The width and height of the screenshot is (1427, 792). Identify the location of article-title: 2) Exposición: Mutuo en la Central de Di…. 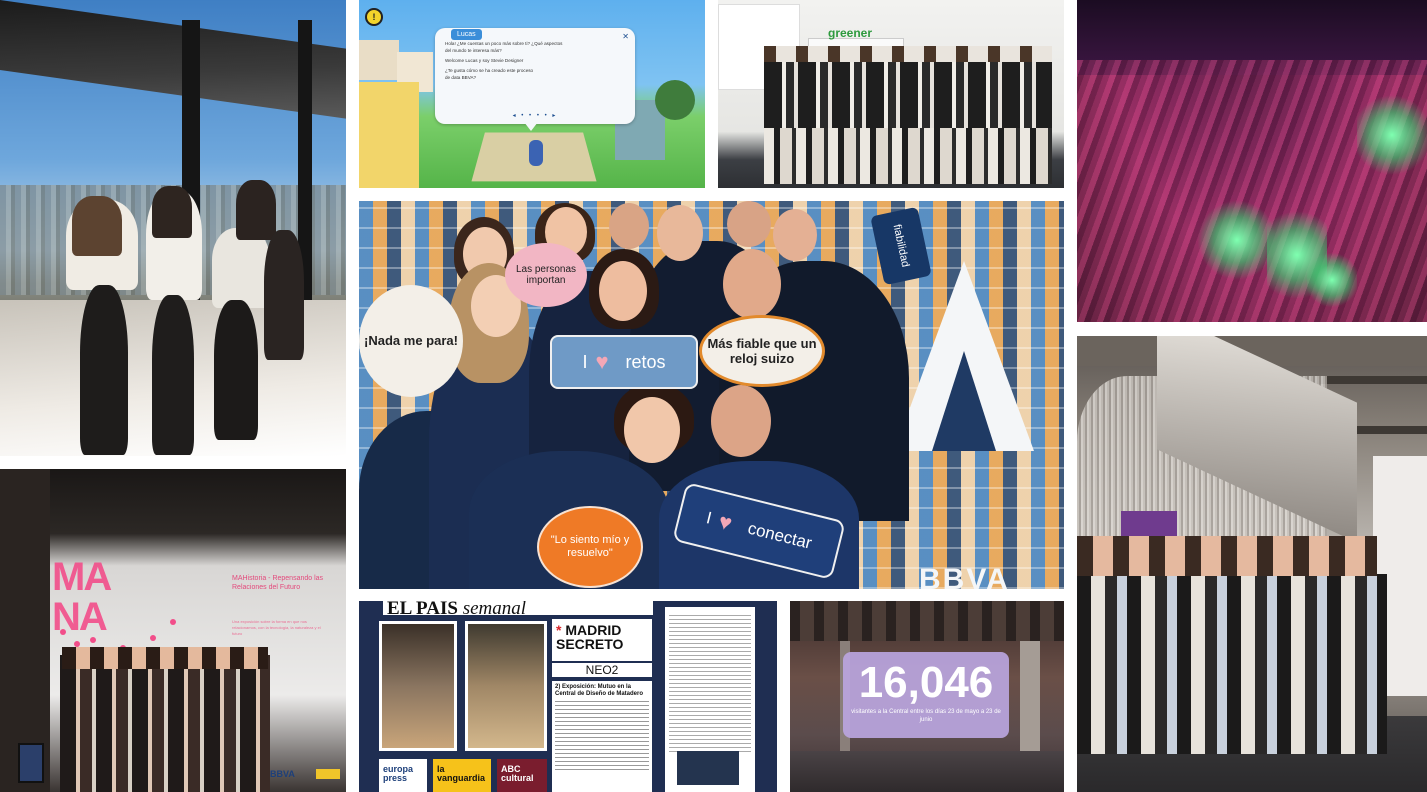
(599, 690).